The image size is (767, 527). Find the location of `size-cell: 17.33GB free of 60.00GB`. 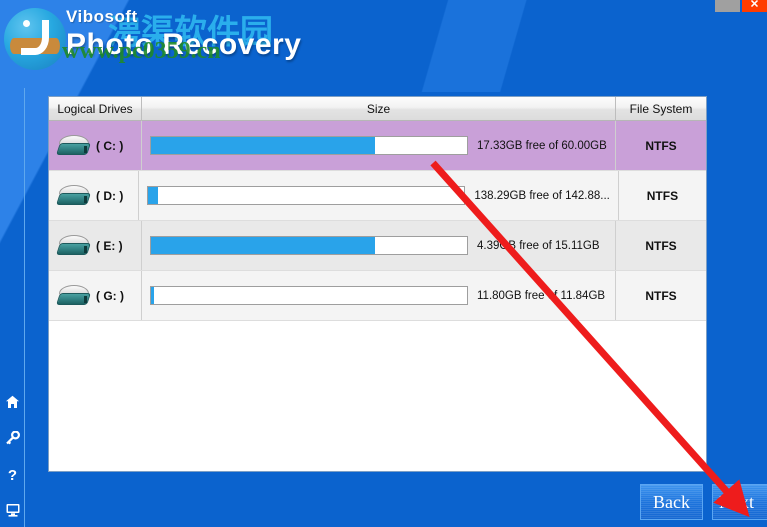

size-cell: 17.33GB free of 60.00GB is located at coordinates (379, 145).